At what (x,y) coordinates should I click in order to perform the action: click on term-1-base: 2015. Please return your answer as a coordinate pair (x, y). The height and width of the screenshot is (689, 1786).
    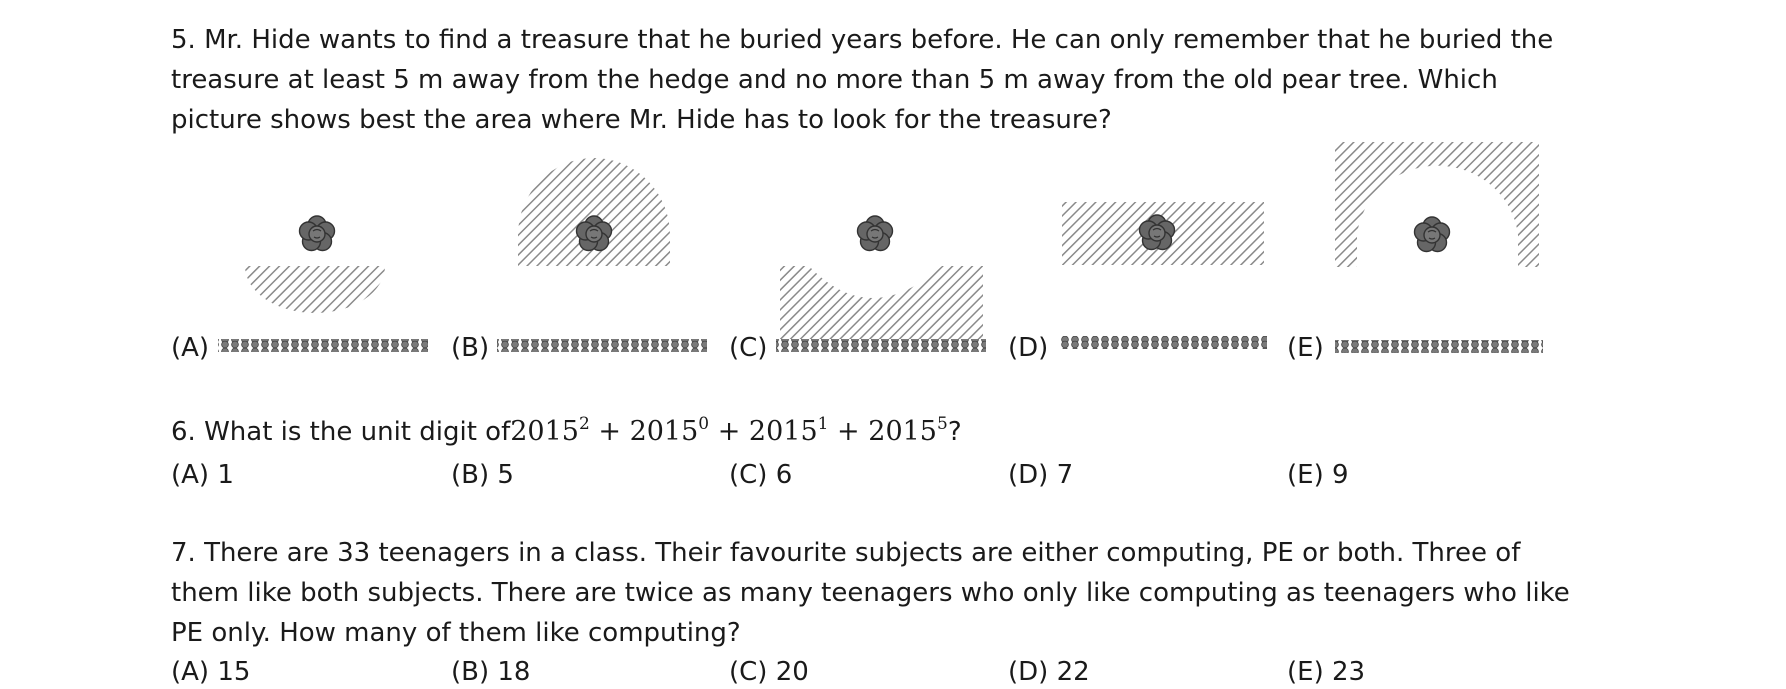
    Looking at the image, I should click on (544, 431).